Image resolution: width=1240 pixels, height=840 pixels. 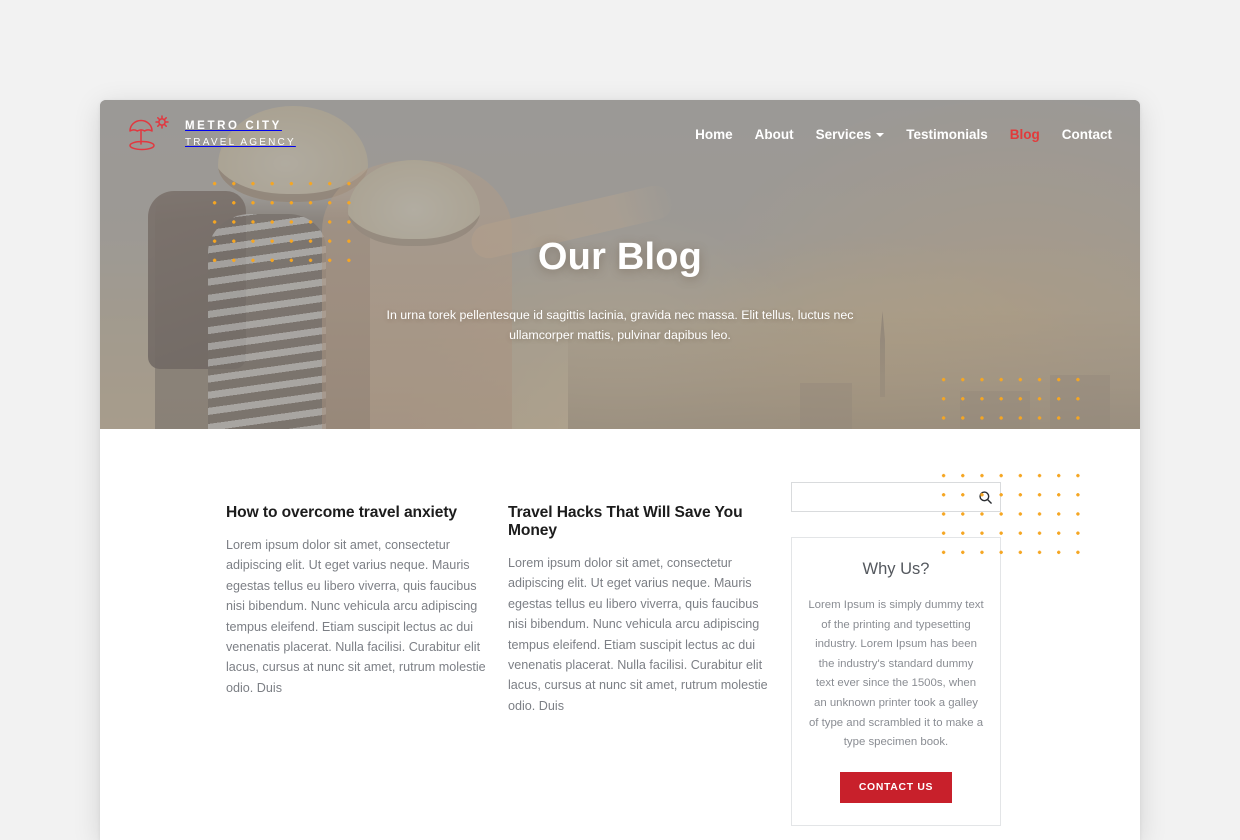 What do you see at coordinates (1008, 512) in the screenshot?
I see `dot-pattern-below-hero` at bounding box center [1008, 512].